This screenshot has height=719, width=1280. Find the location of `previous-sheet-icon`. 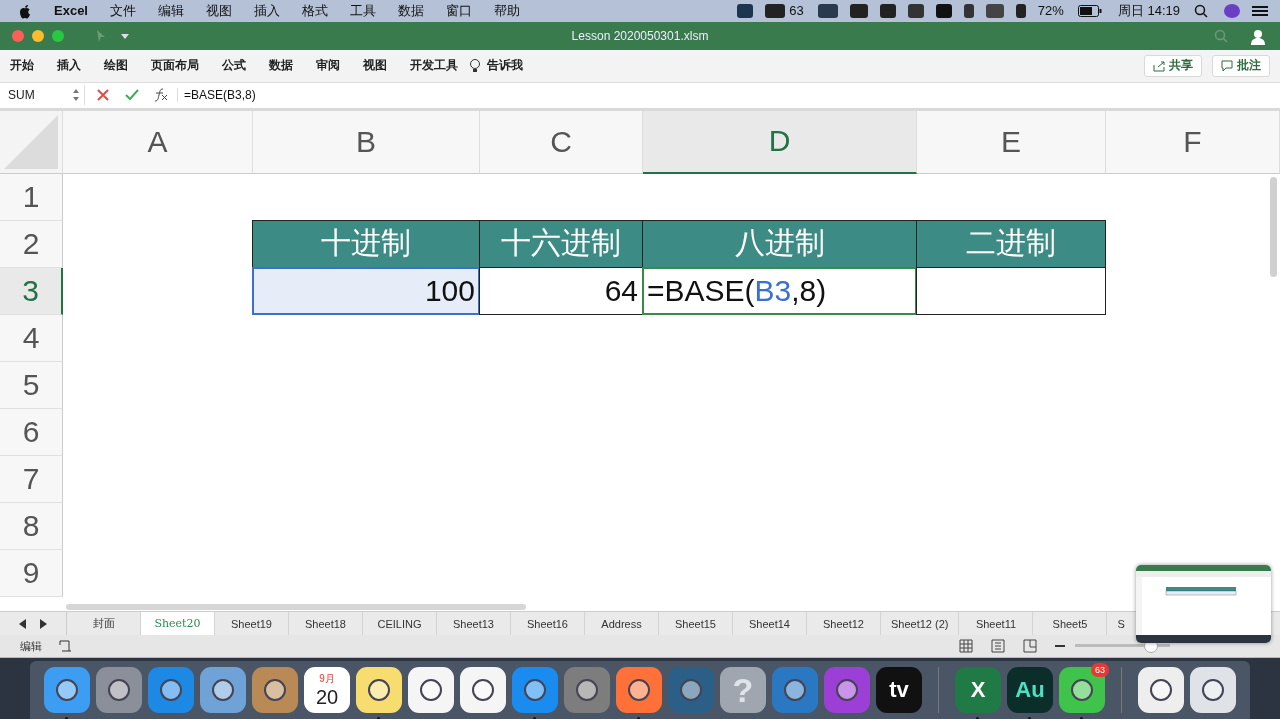

previous-sheet-icon is located at coordinates (23, 623).